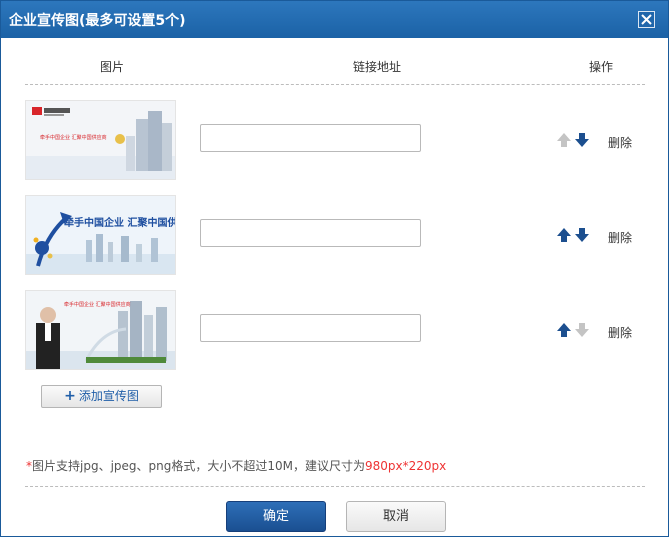  Describe the element at coordinates (335, 84) in the screenshot. I see `header-divider` at that location.